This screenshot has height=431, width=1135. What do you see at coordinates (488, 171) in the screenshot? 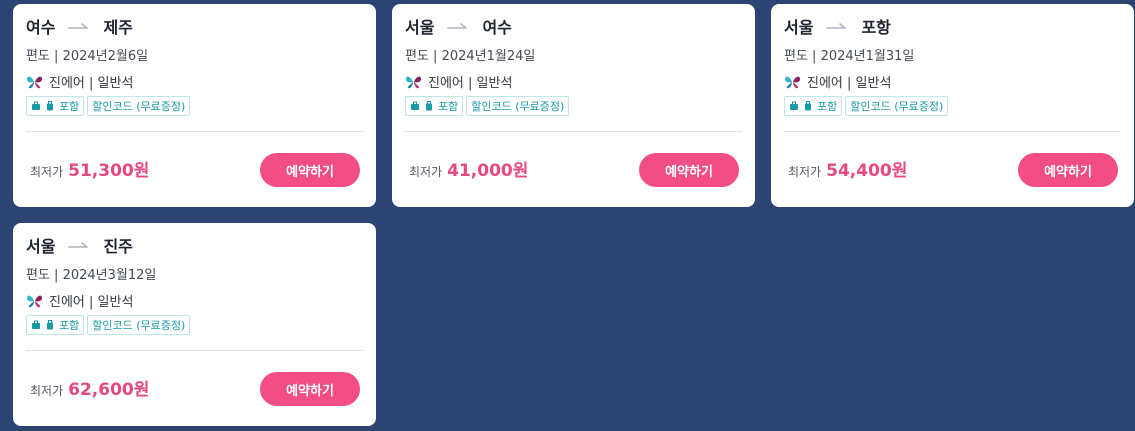
I see `price-value: 41,000원` at bounding box center [488, 171].